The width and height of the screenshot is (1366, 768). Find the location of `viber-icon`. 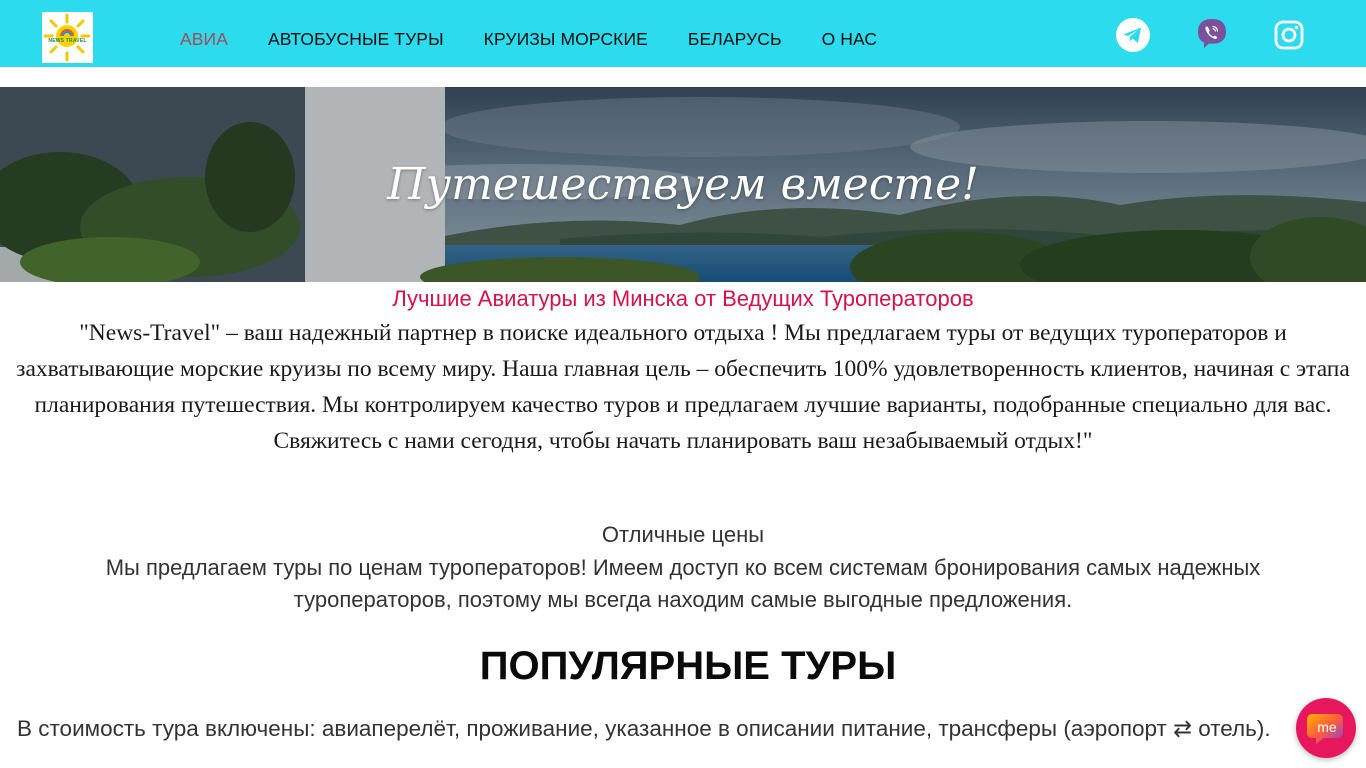

viber-icon is located at coordinates (1212, 34).